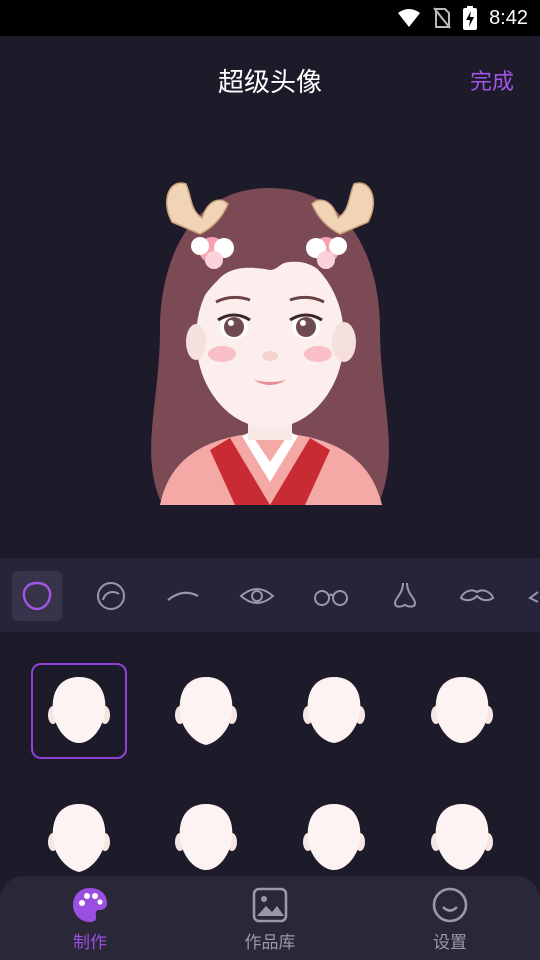 This screenshot has width=540, height=960. I want to click on category-hair, so click(111, 596).